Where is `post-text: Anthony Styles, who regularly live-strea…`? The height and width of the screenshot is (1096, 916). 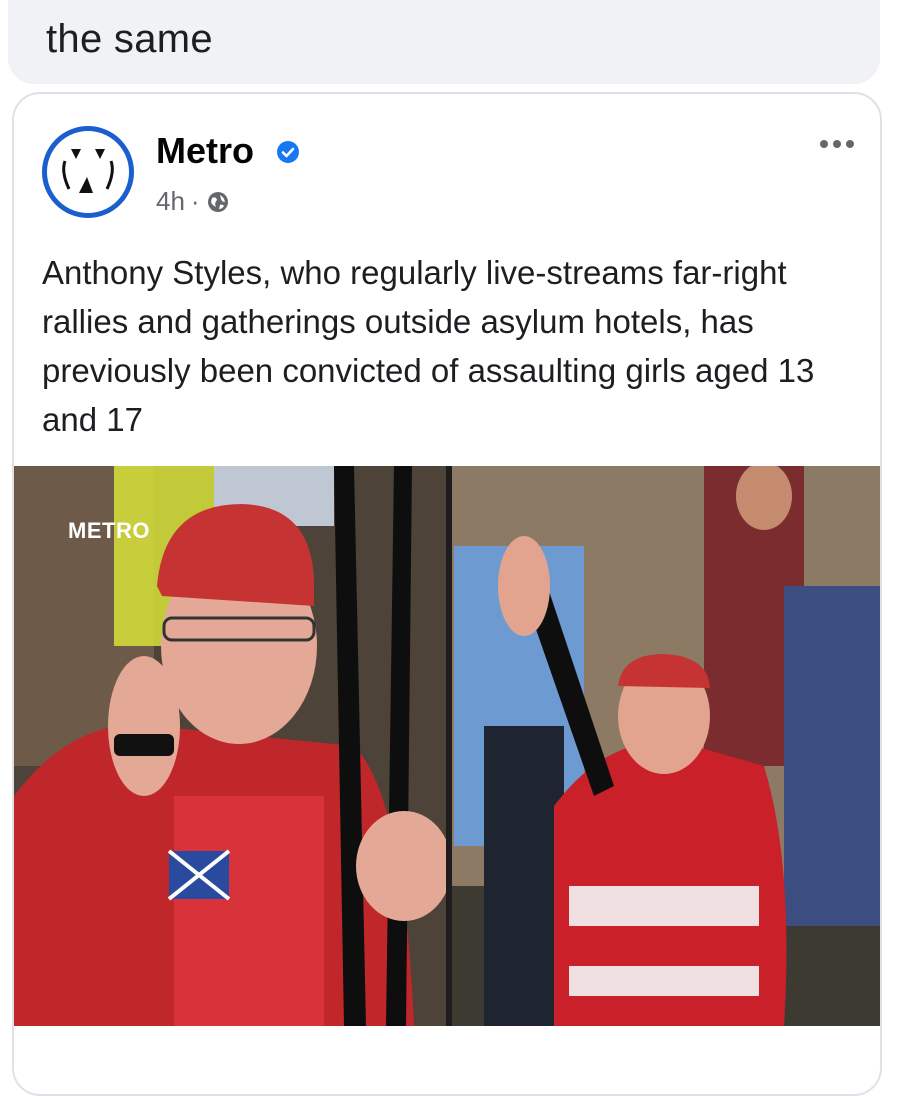 post-text: Anthony Styles, who regularly live-strea… is located at coordinates (428, 346).